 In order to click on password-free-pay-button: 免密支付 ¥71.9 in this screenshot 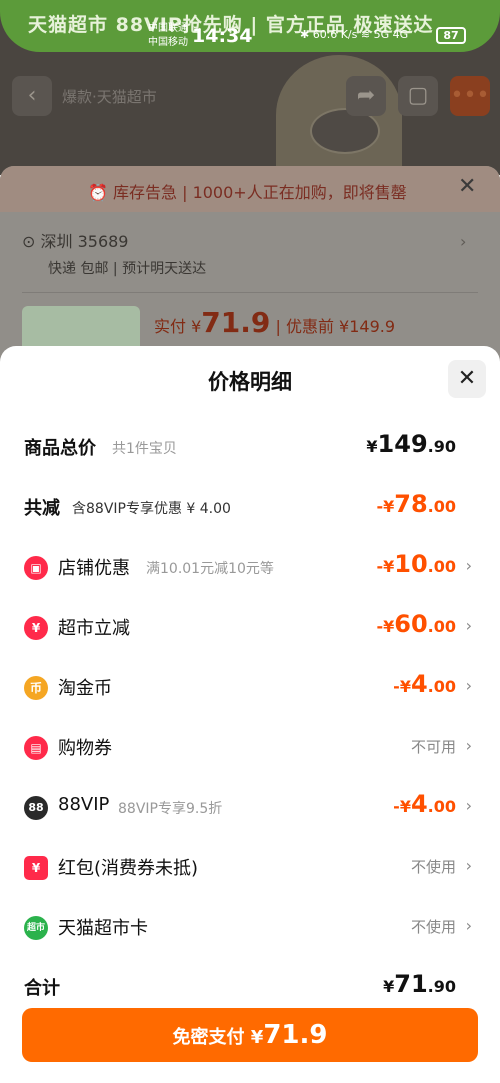, I will do `click(250, 1035)`.